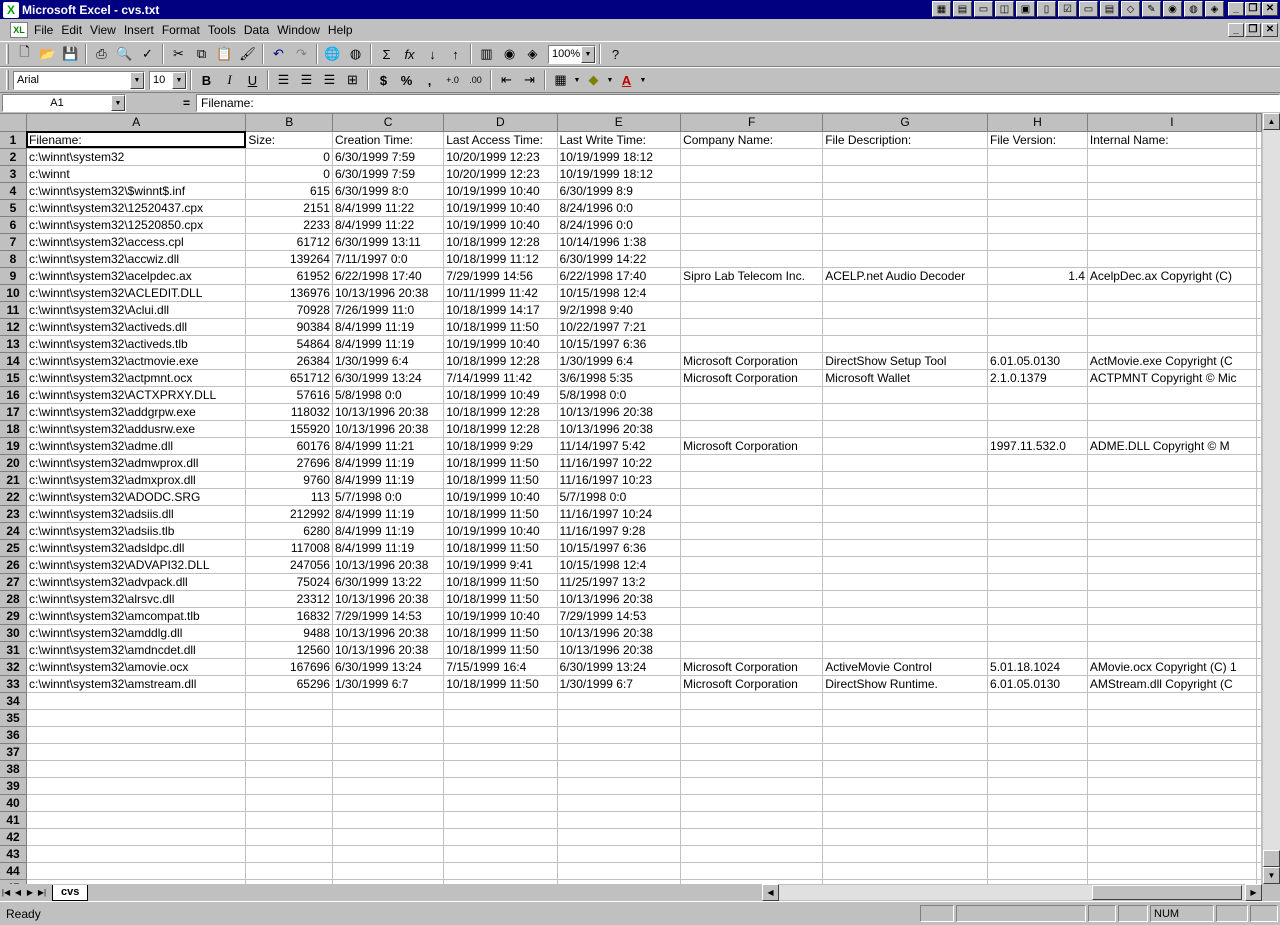 The image size is (1280, 925). I want to click on cell: 6/30/1999 13:24, so click(388, 378).